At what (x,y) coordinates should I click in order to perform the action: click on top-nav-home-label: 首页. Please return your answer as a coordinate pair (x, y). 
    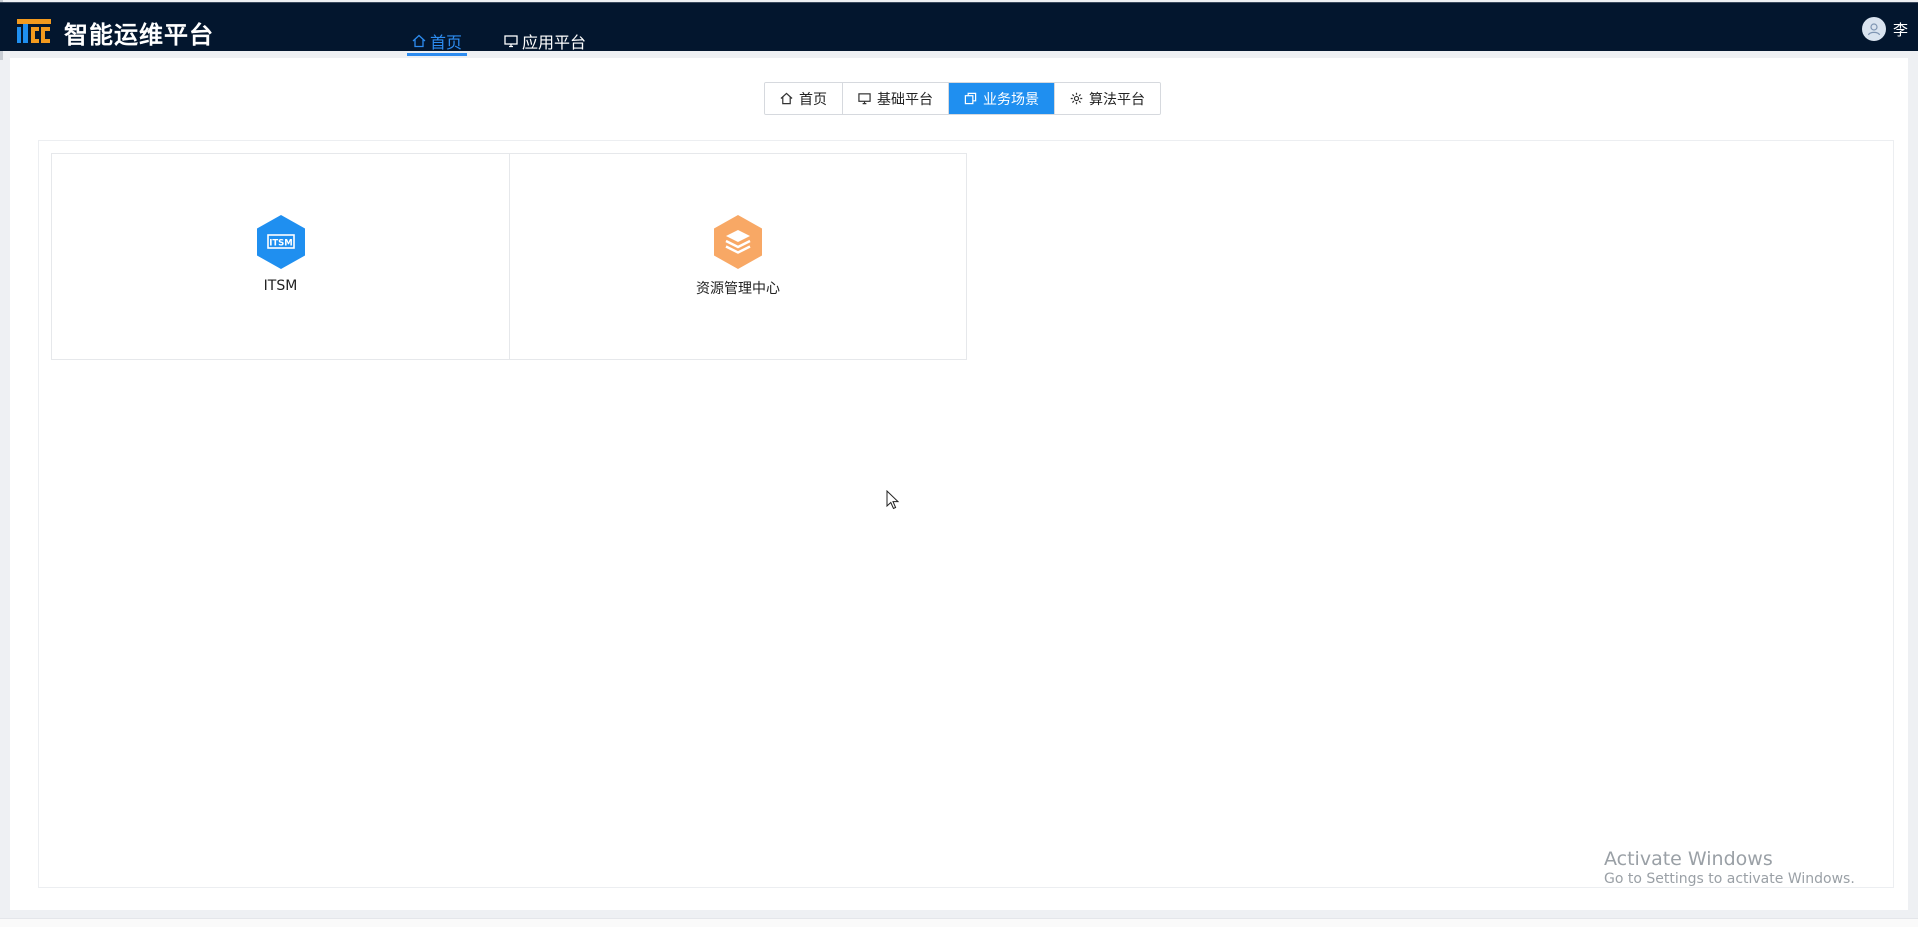
    Looking at the image, I should click on (446, 42).